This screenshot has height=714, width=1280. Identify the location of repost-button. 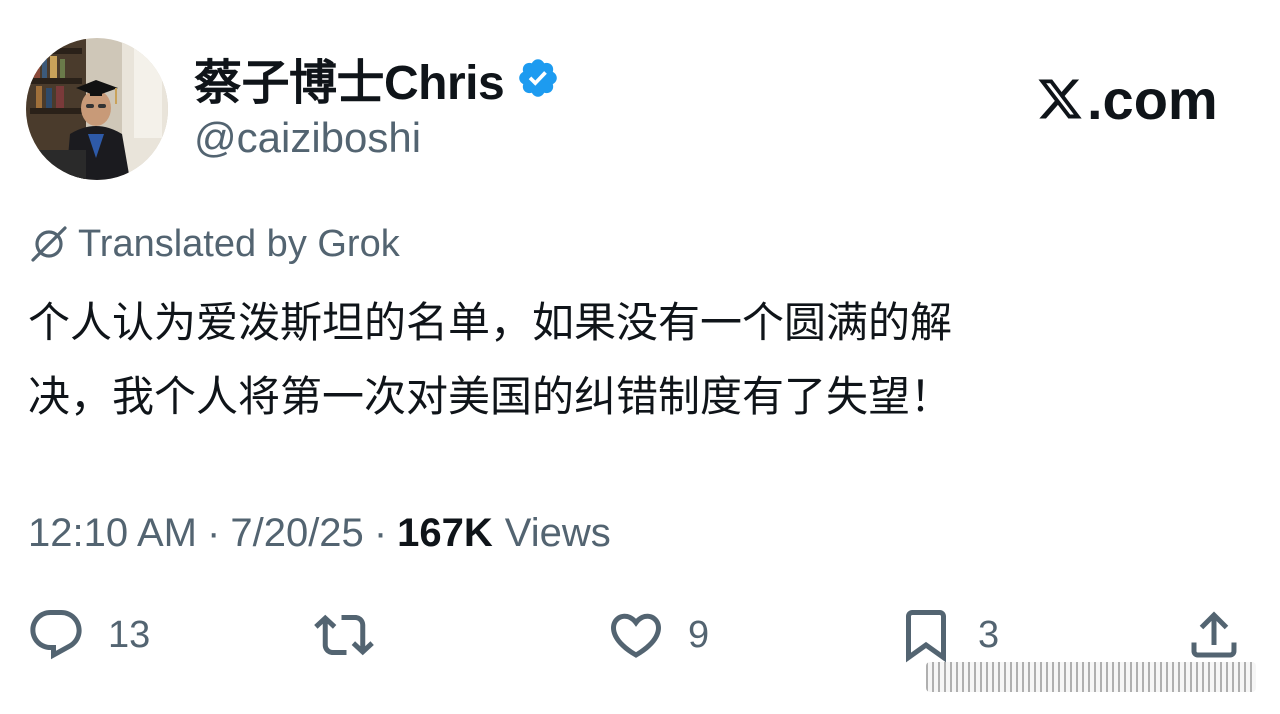
(344, 635).